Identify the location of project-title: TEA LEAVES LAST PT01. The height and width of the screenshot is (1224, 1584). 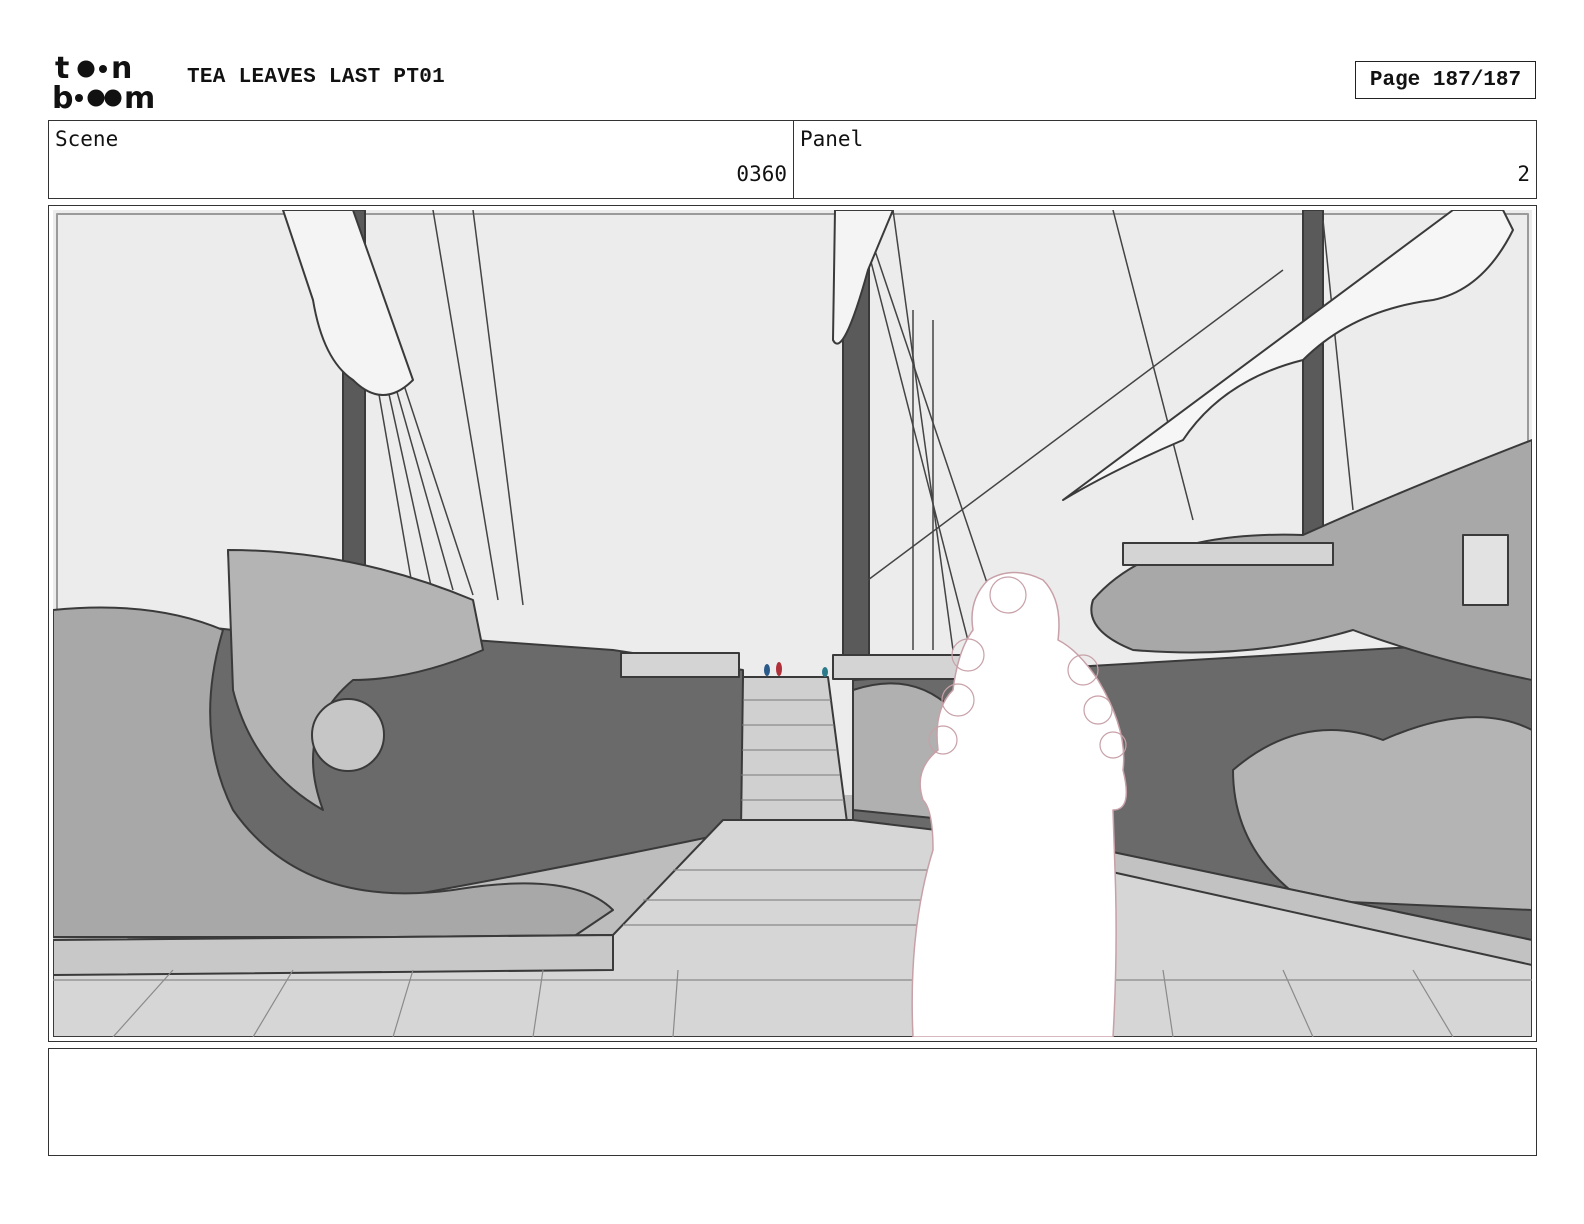
(316, 77).